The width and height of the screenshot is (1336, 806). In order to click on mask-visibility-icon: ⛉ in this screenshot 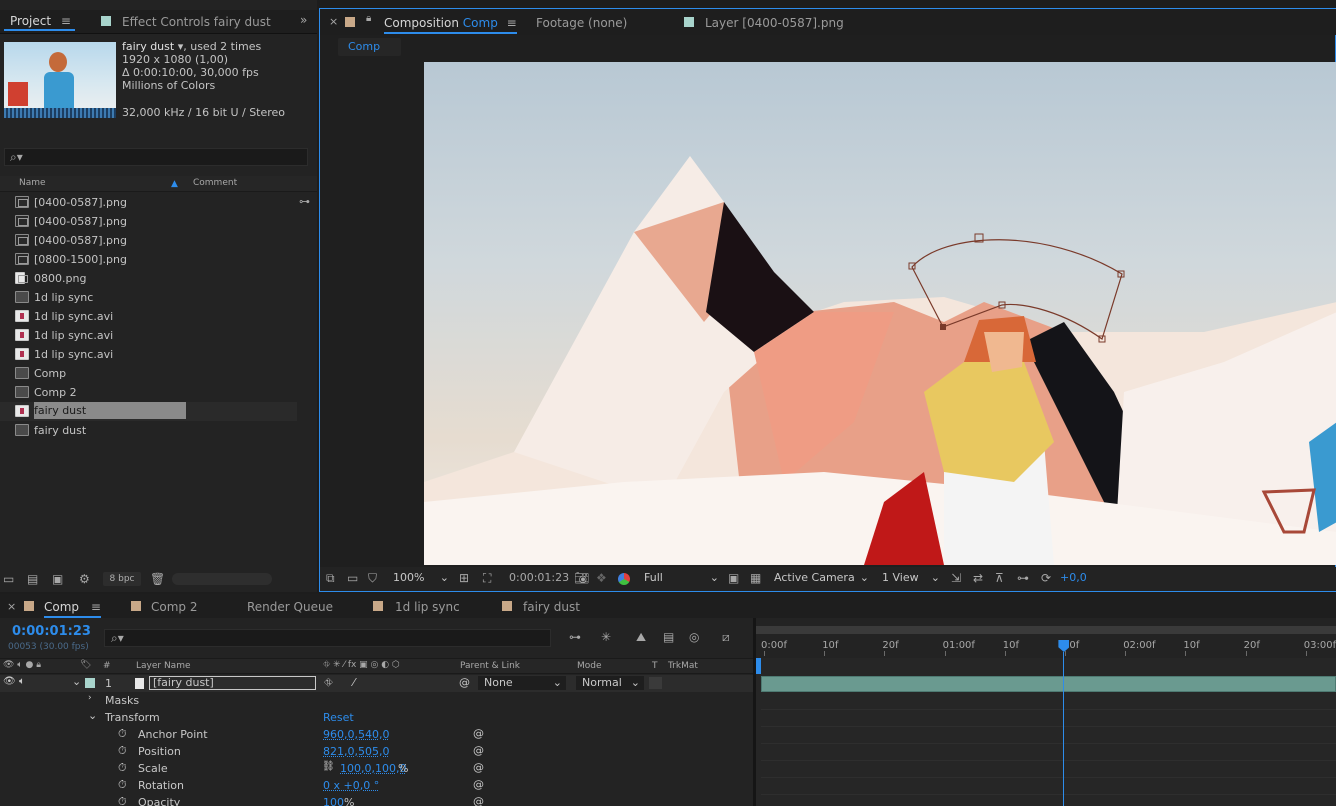, I will do `click(372, 578)`.